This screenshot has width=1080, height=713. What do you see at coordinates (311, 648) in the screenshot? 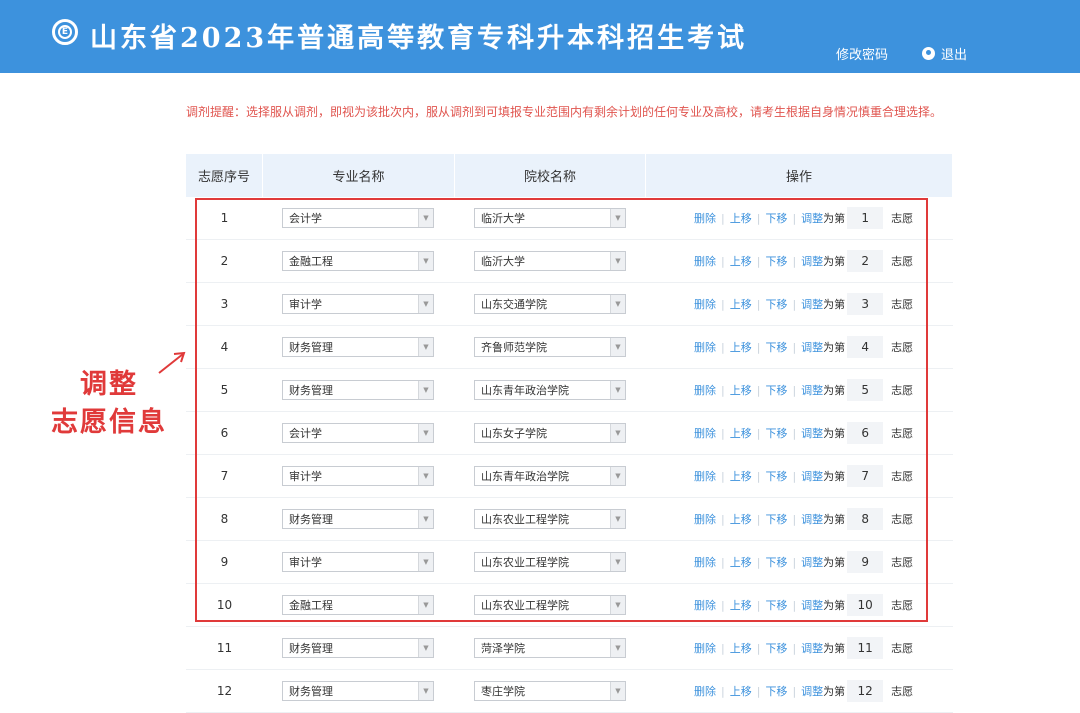
I see `major-value: 财务管理` at bounding box center [311, 648].